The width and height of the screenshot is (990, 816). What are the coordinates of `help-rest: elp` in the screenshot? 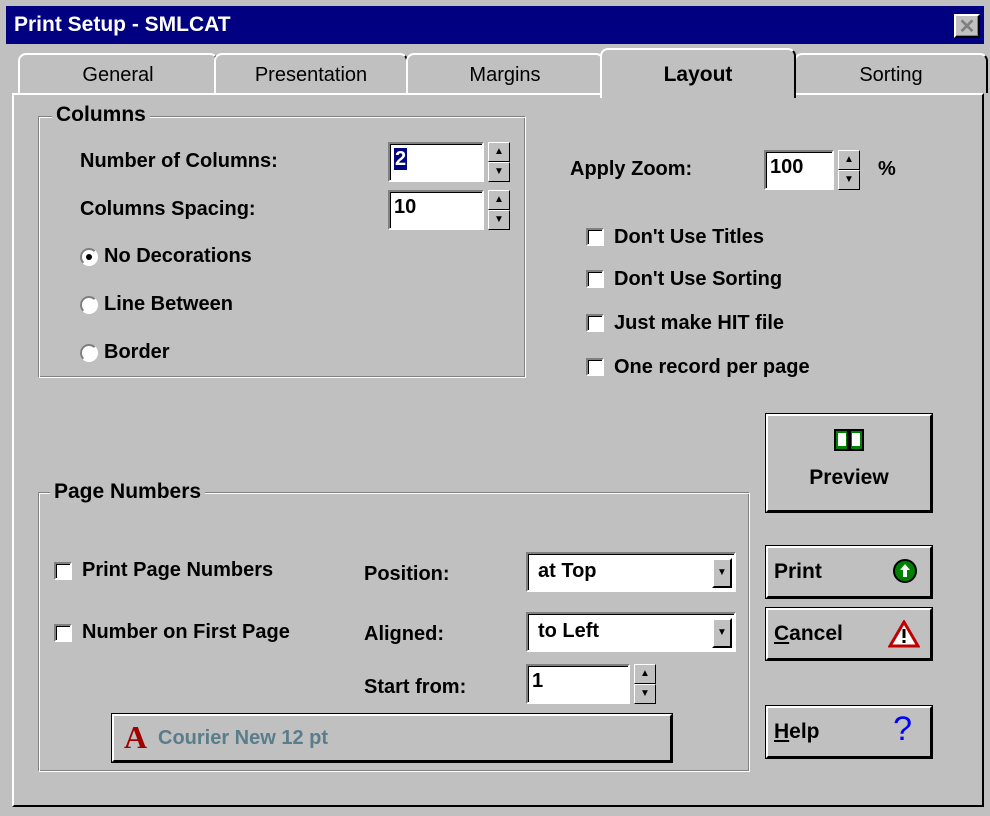 It's located at (804, 731).